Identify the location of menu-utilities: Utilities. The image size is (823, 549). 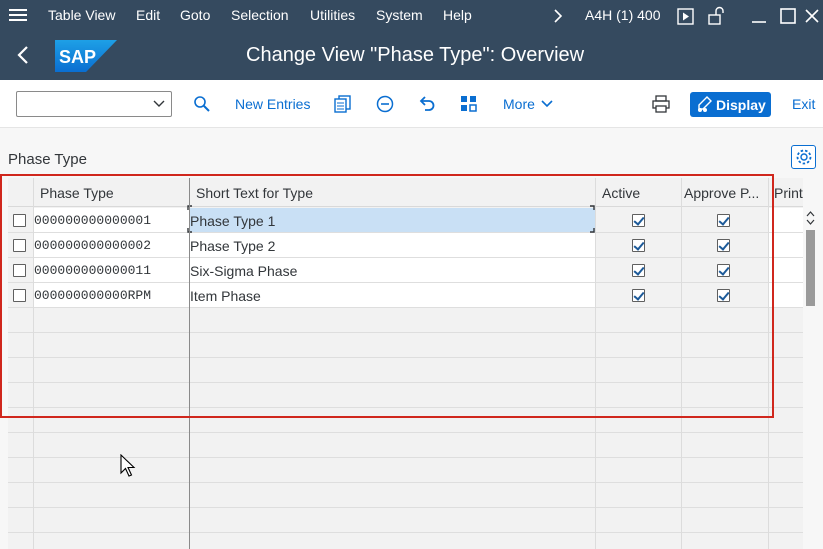
(332, 15).